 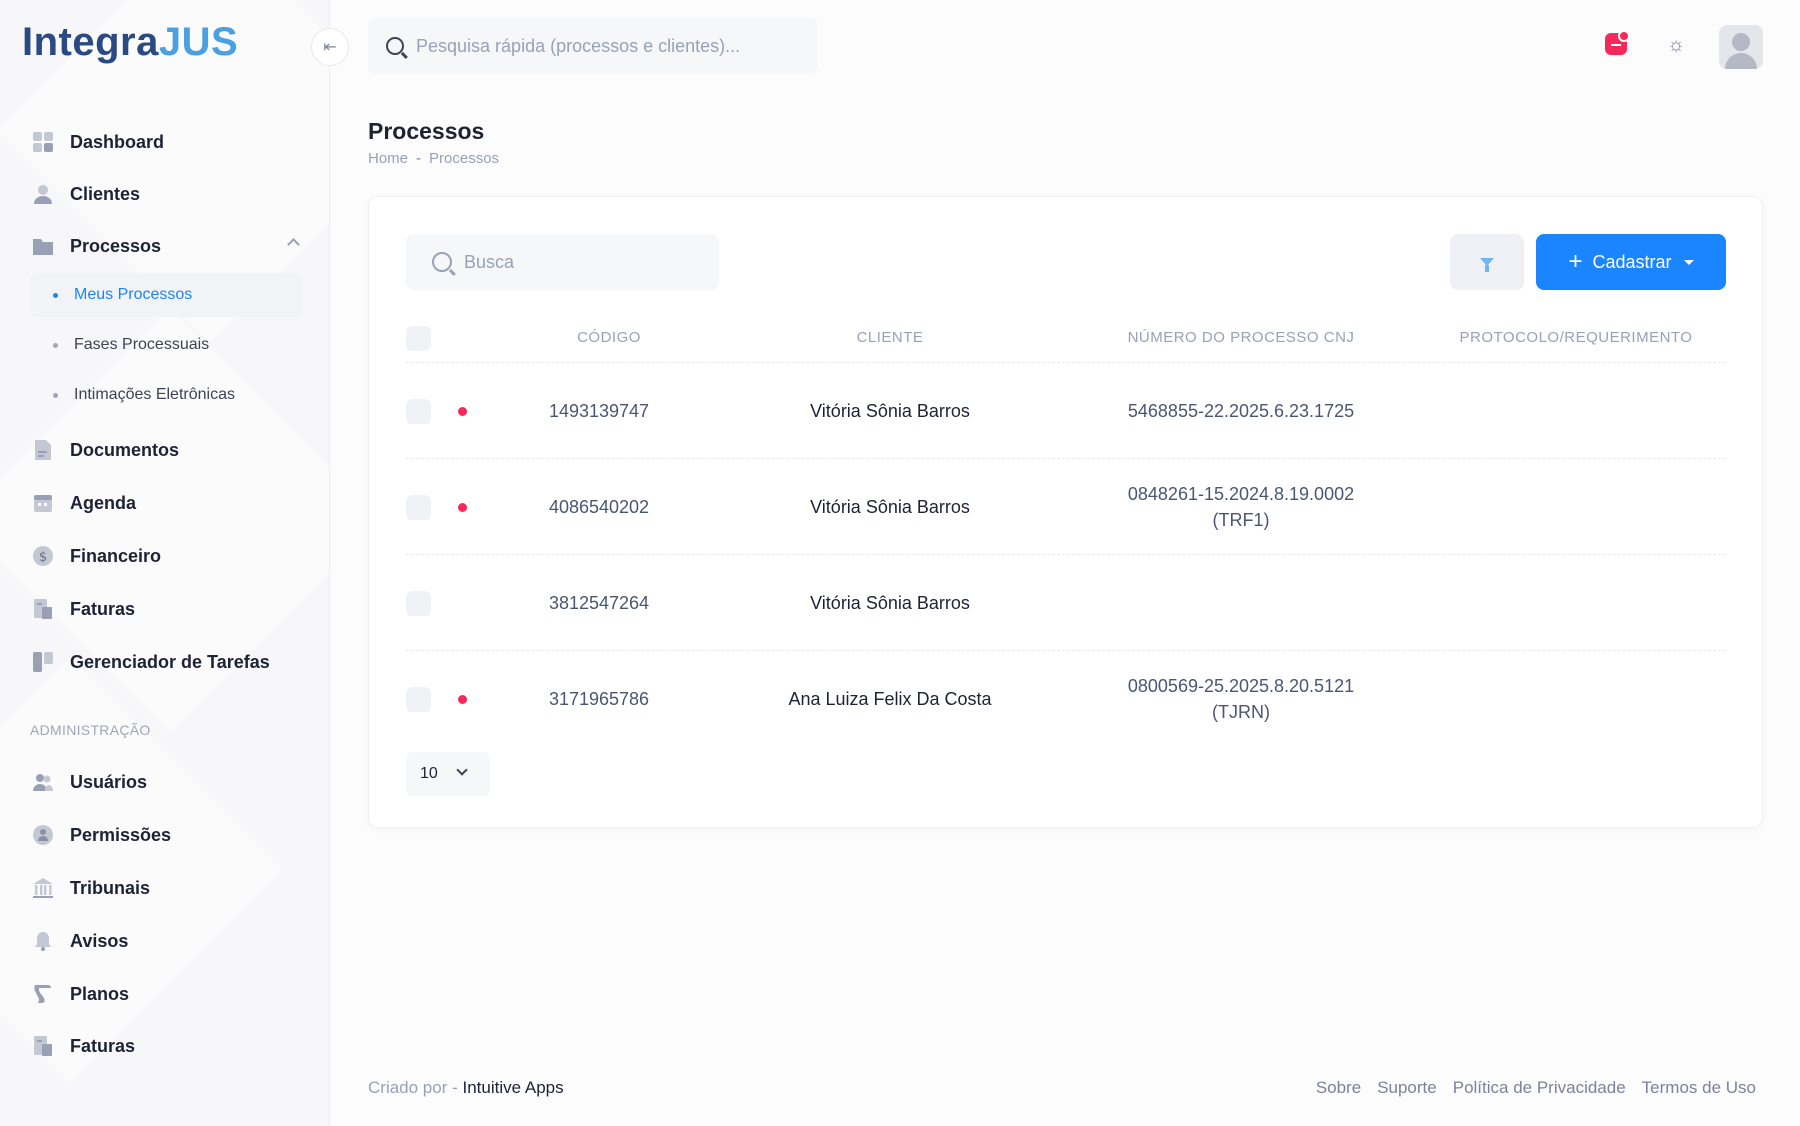 I want to click on sidebar-item-label: Planos, so click(x=100, y=993).